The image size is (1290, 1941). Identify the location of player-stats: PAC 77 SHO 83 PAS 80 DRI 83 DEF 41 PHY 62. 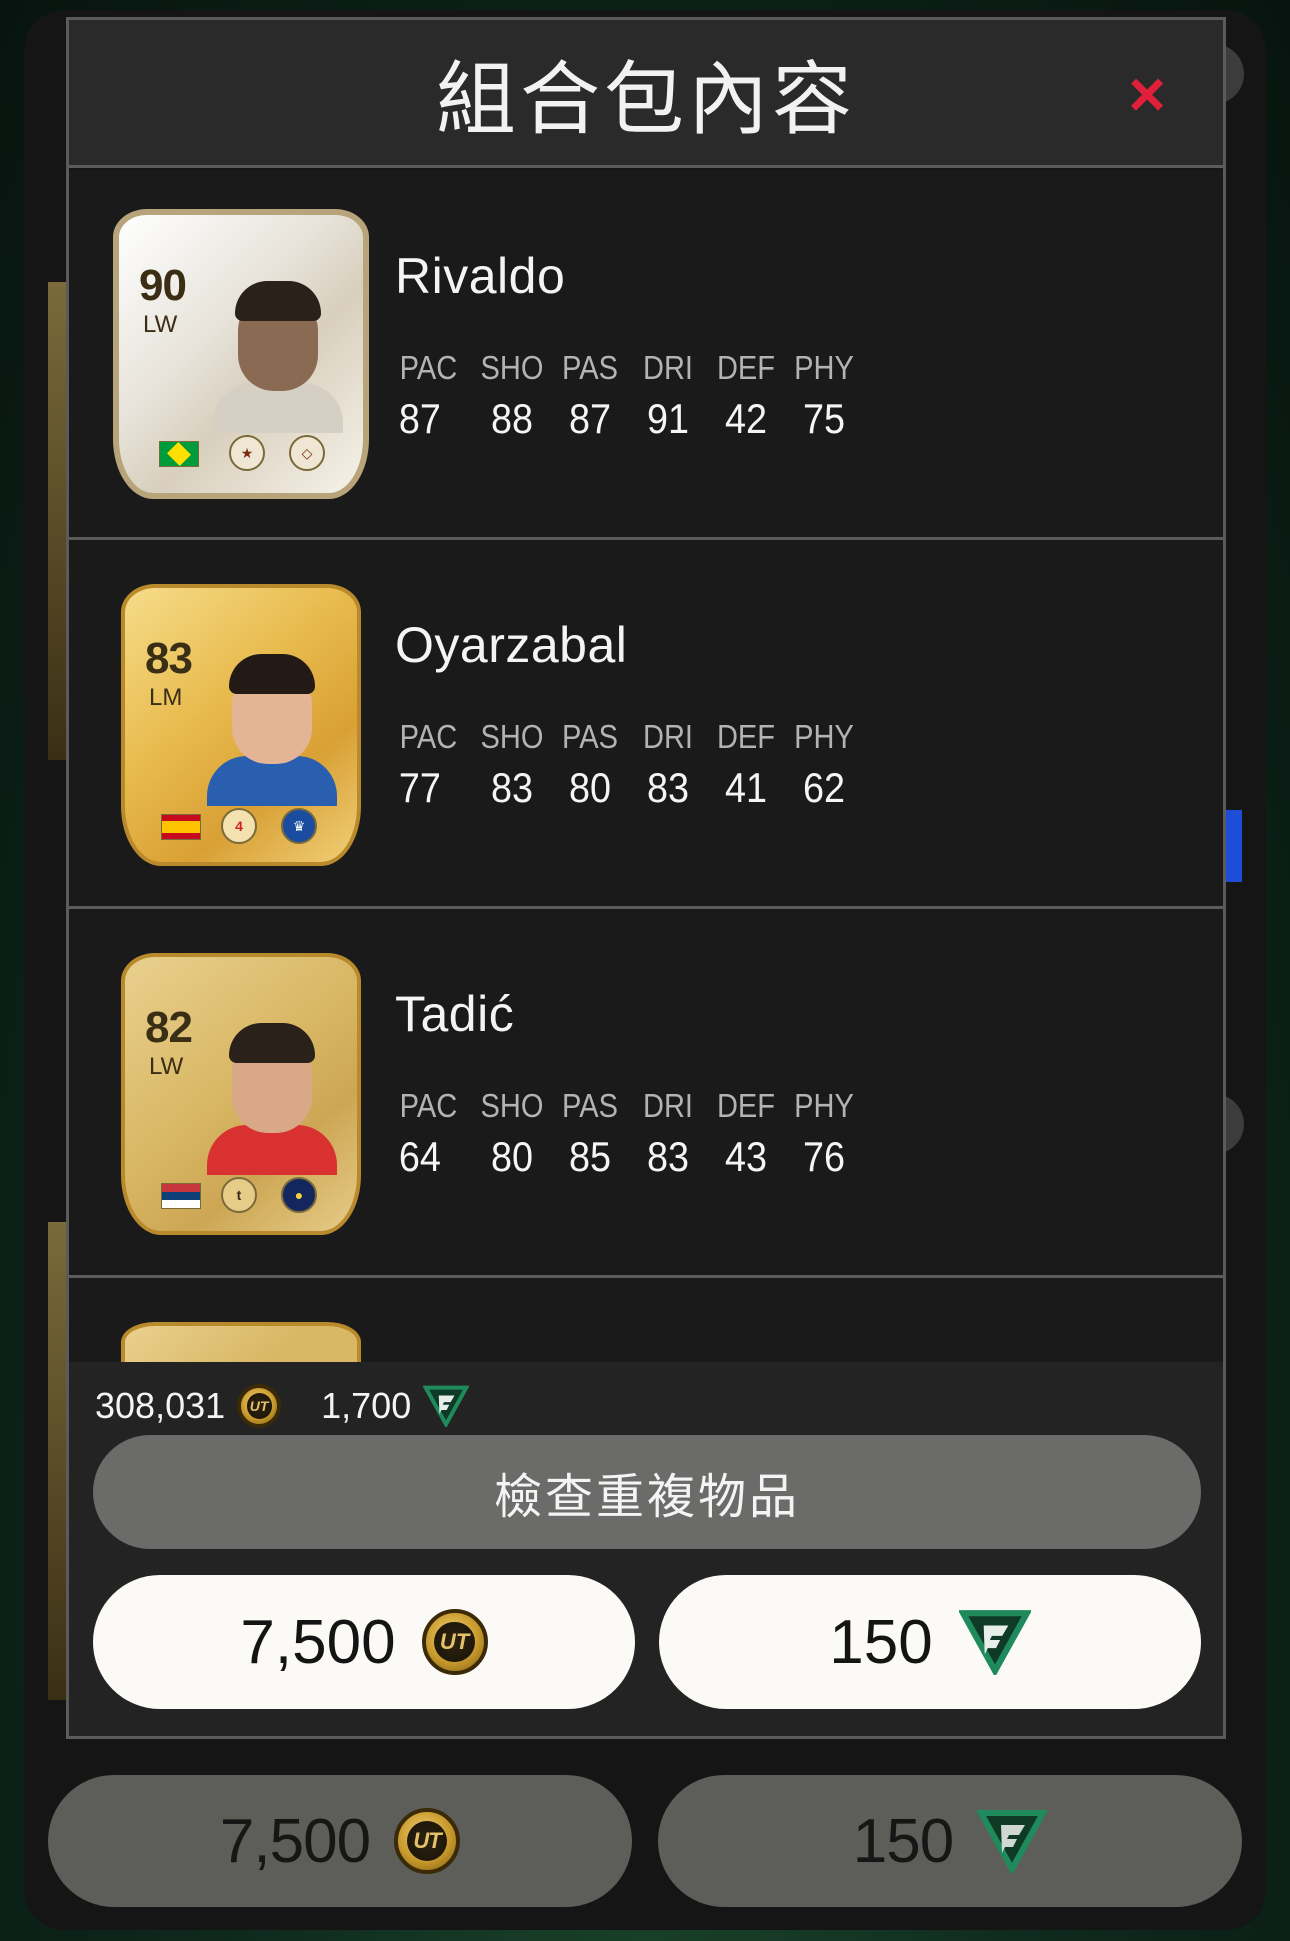
(629, 765).